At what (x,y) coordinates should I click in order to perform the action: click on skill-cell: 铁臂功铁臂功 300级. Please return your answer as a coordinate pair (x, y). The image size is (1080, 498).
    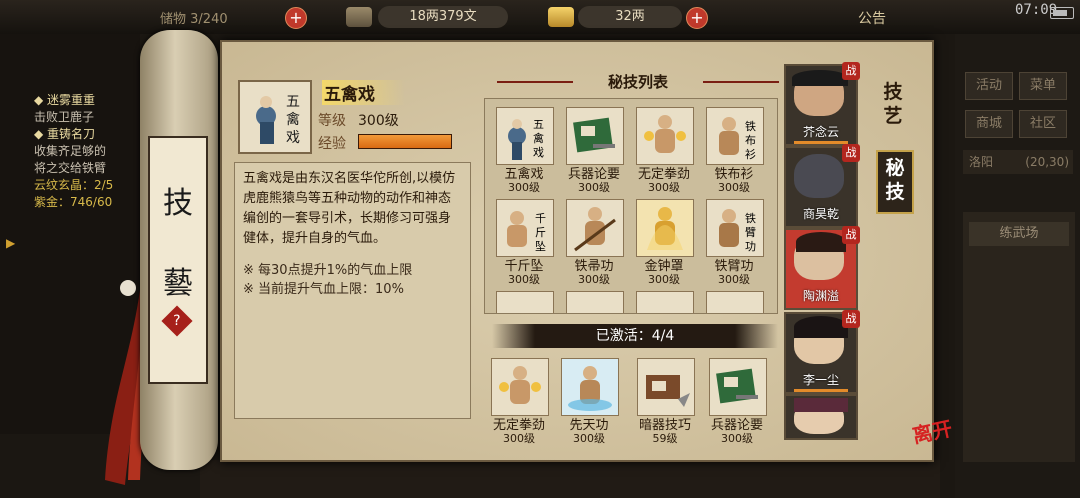
    Looking at the image, I should click on (734, 240).